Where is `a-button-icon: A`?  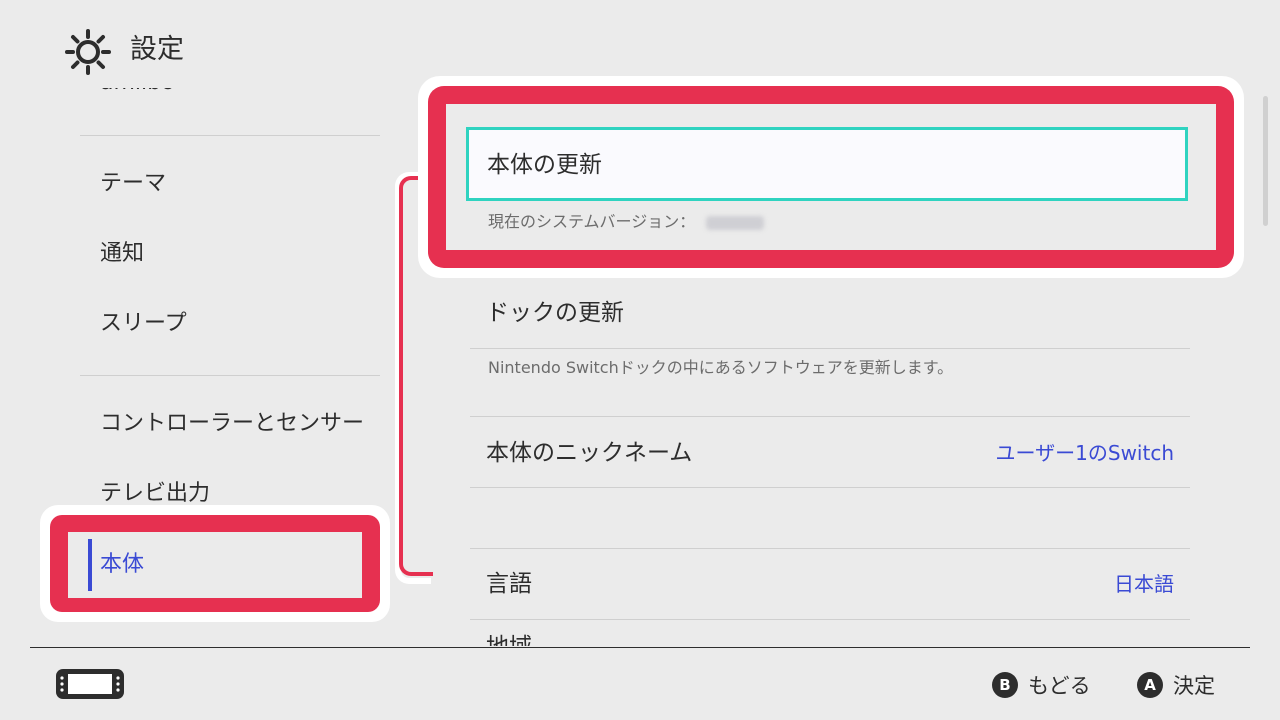 a-button-icon: A is located at coordinates (1150, 685).